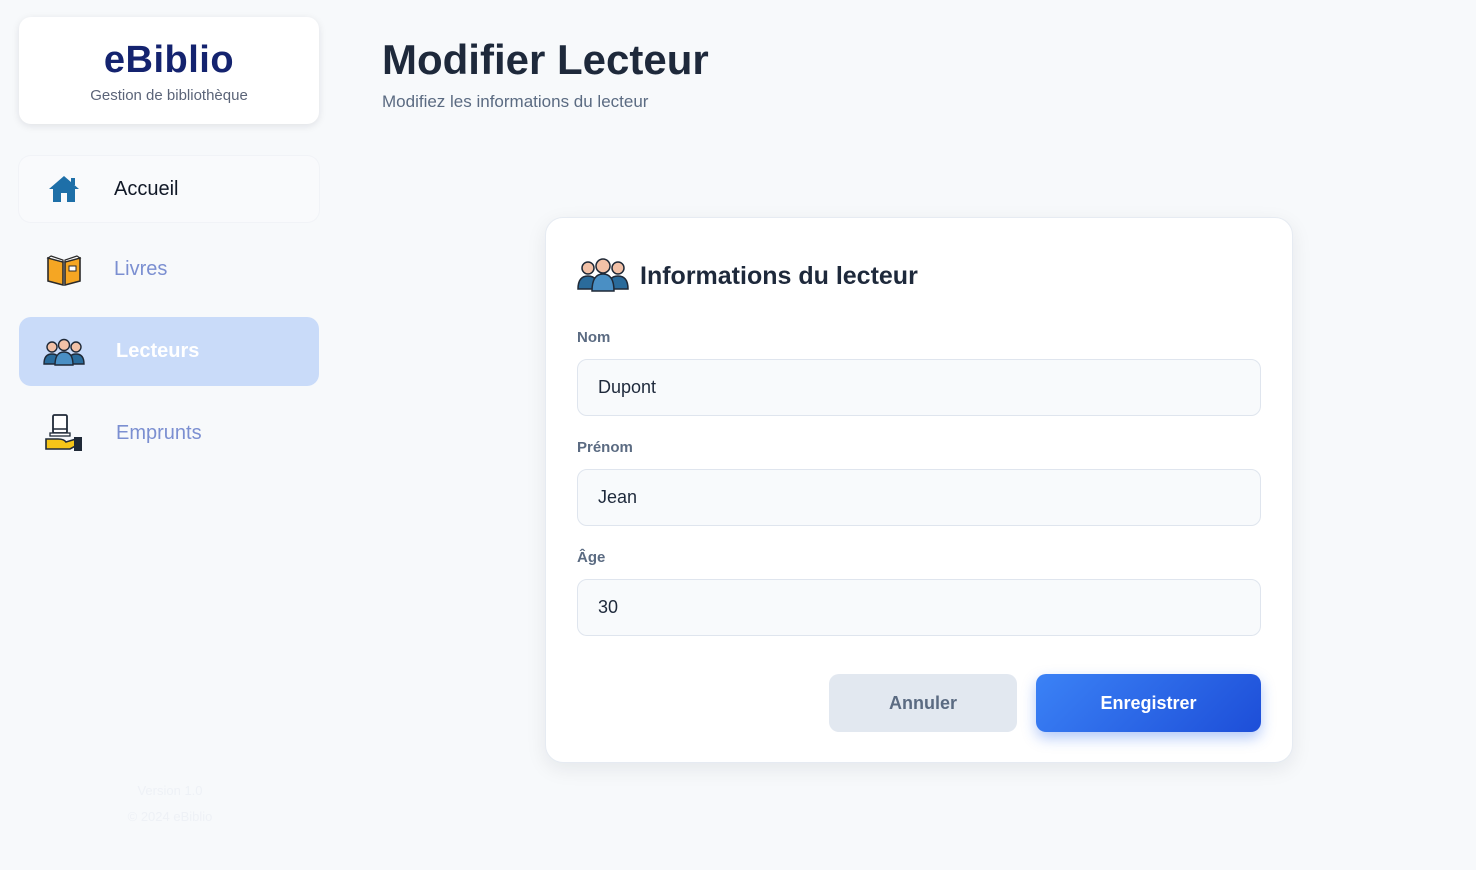 The width and height of the screenshot is (1476, 870). What do you see at coordinates (170, 816) in the screenshot?
I see `copyright-text: © 2024 eBiblio` at bounding box center [170, 816].